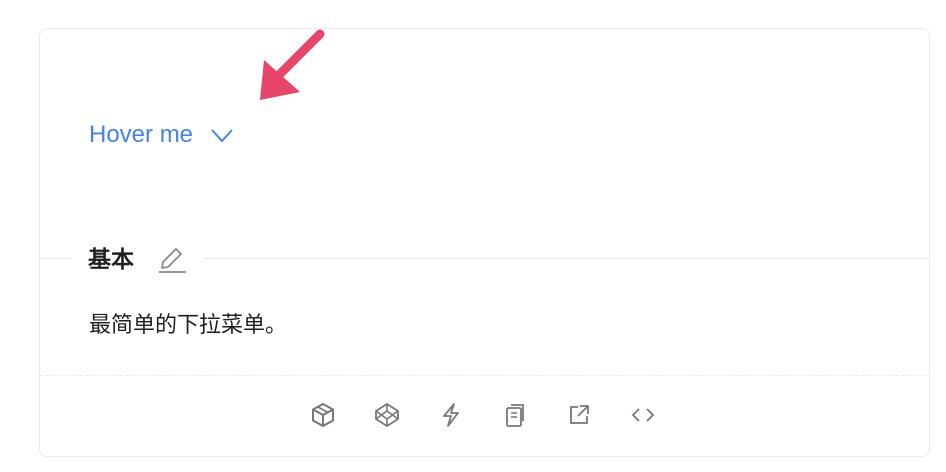 This screenshot has width=946, height=472. I want to click on section-description: 最简单的下拉菜单。, so click(188, 325).